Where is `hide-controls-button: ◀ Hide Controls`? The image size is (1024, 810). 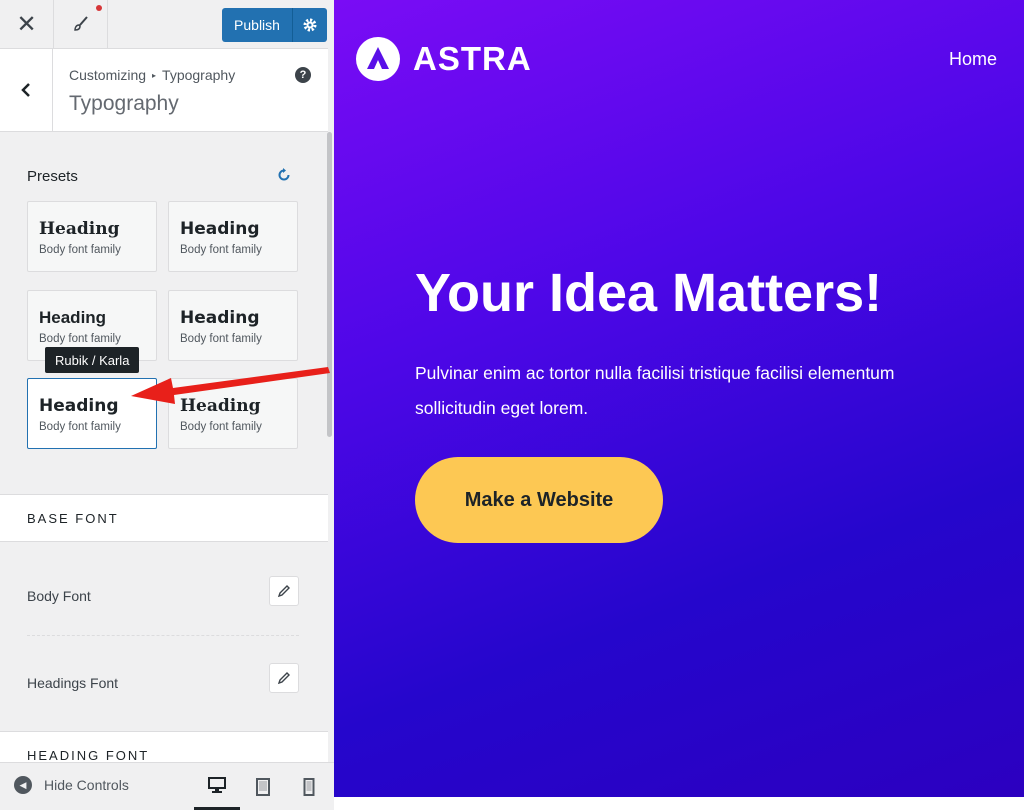
hide-controls-button: ◀ Hide Controls is located at coordinates (71, 785).